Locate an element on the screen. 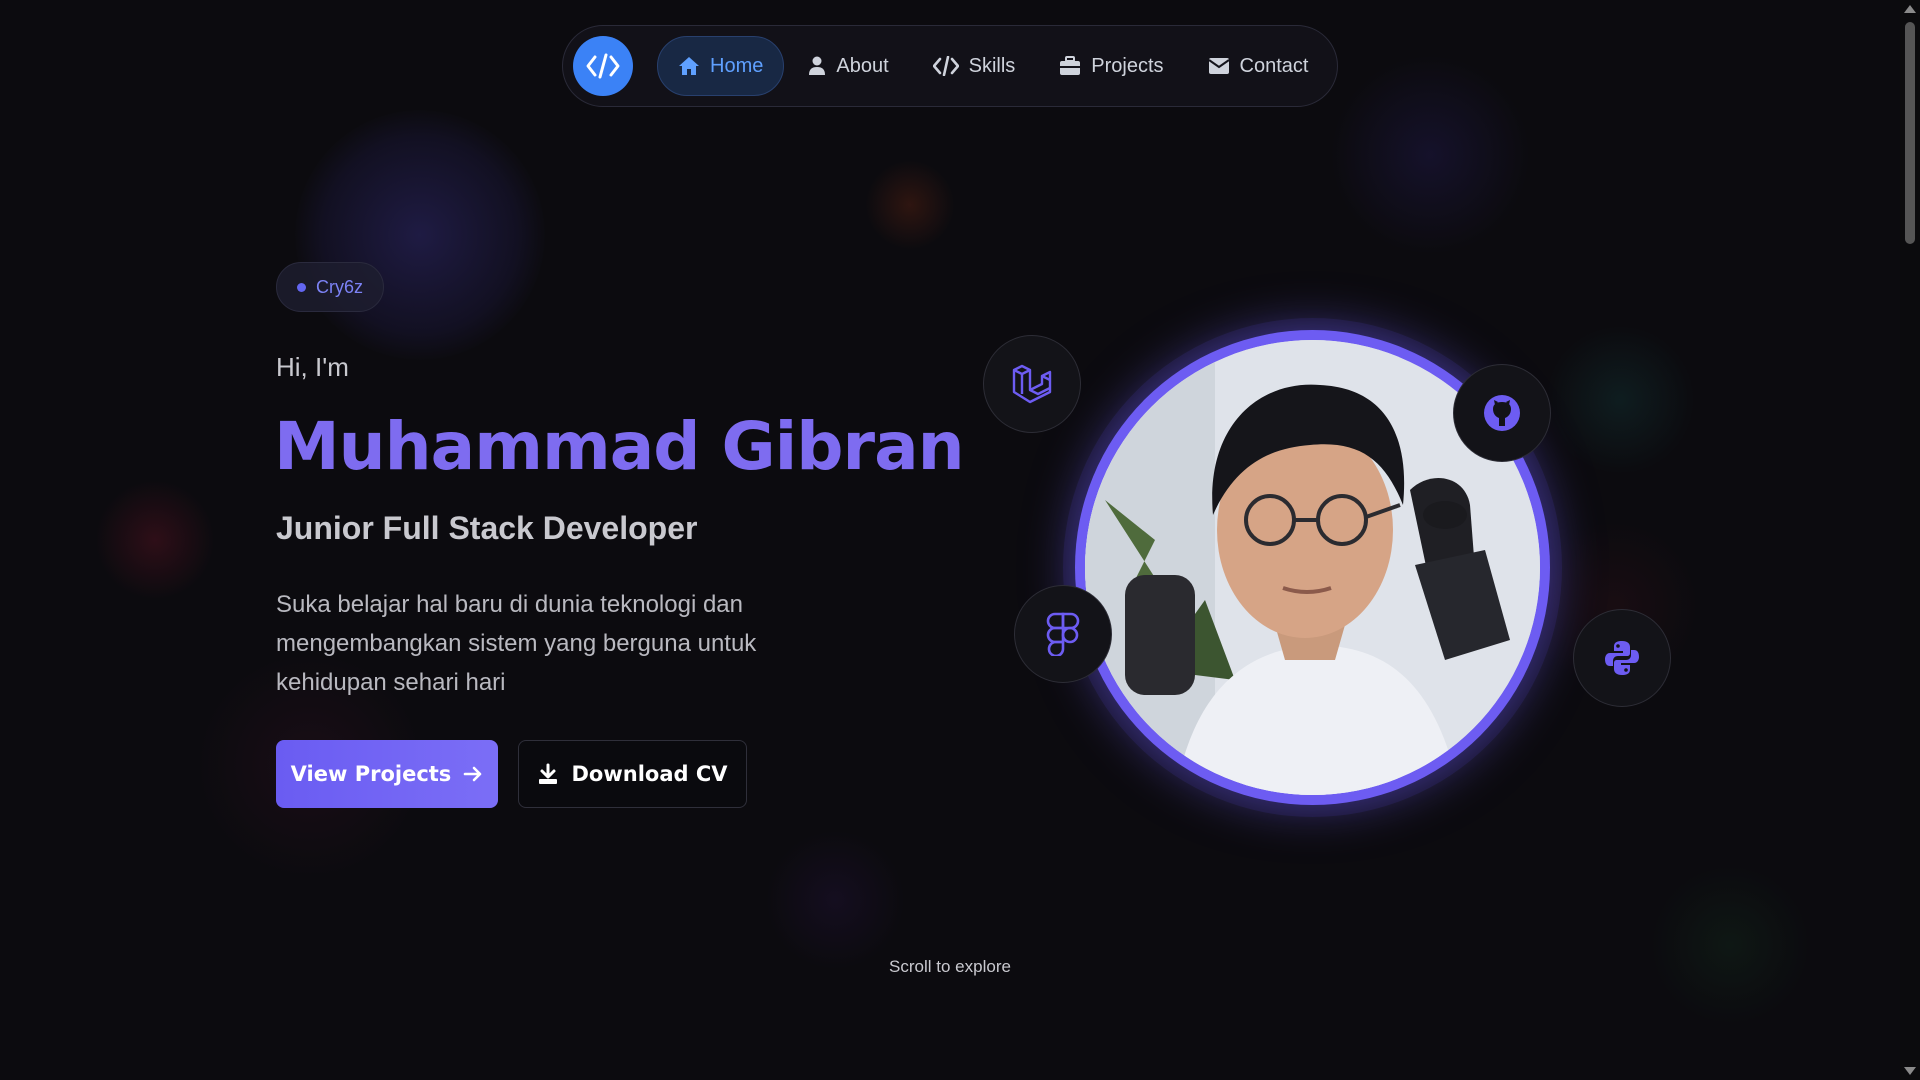 This screenshot has height=1080, width=1920. figma-icon-button is located at coordinates (1063, 634).